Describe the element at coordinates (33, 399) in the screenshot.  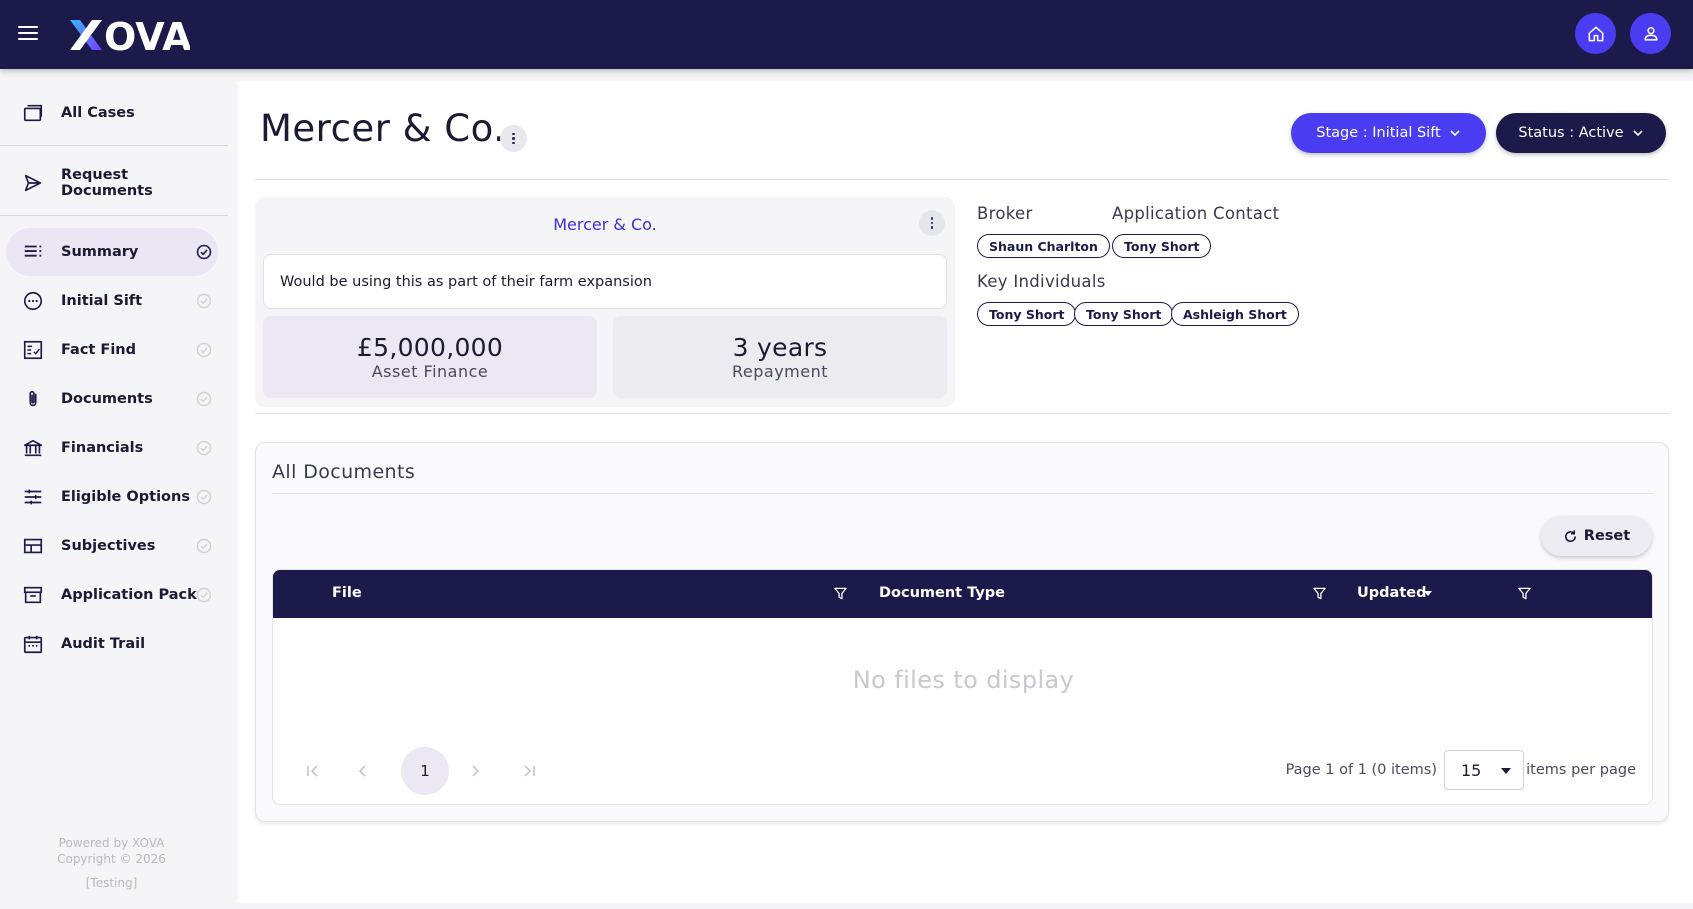
I see `paperclip-icon` at that location.